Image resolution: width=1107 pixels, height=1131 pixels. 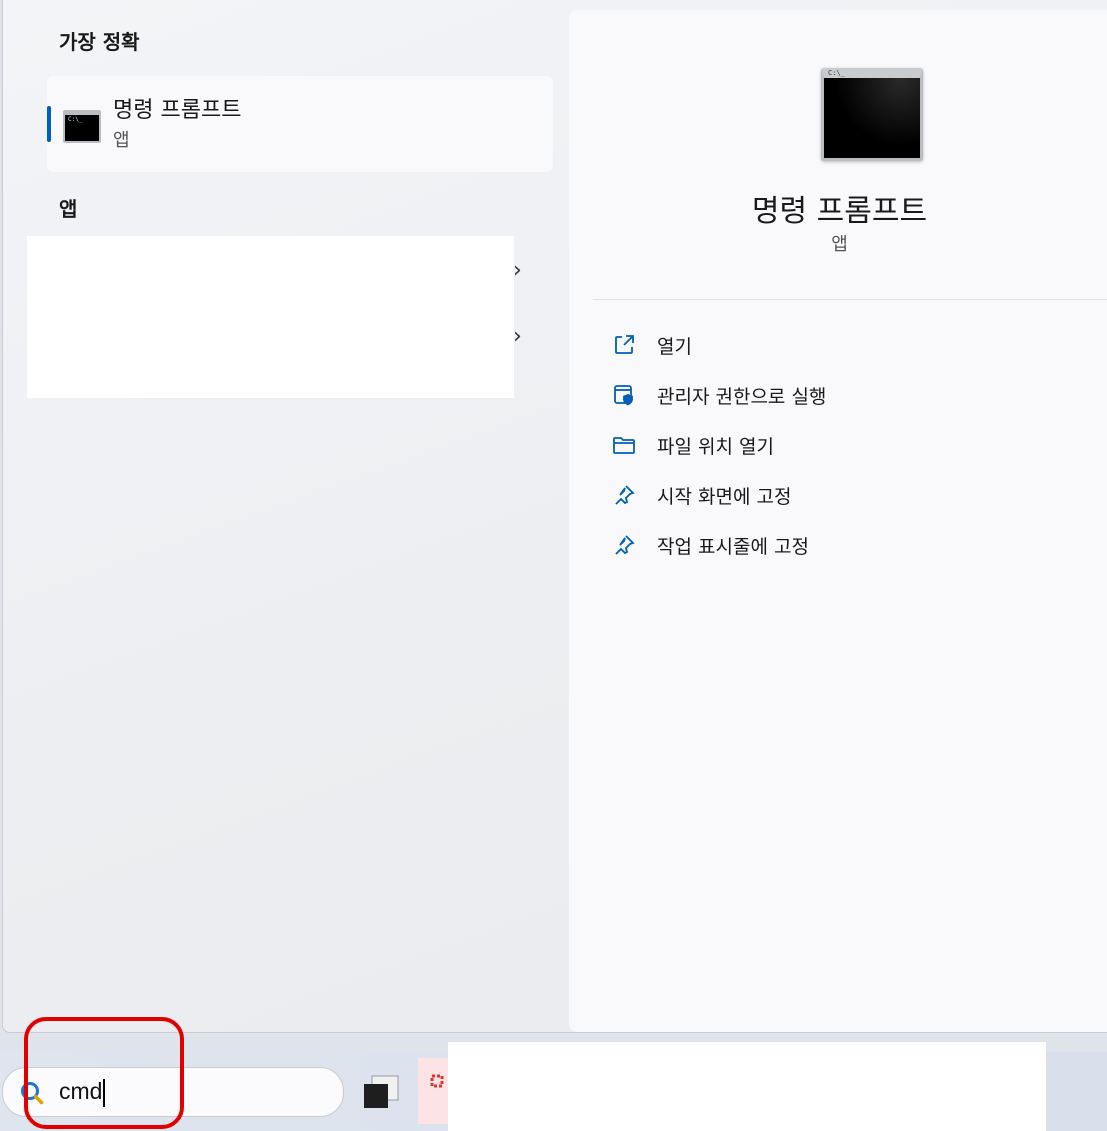 I want to click on best-match-name: 명령 프롬프트, so click(x=177, y=110).